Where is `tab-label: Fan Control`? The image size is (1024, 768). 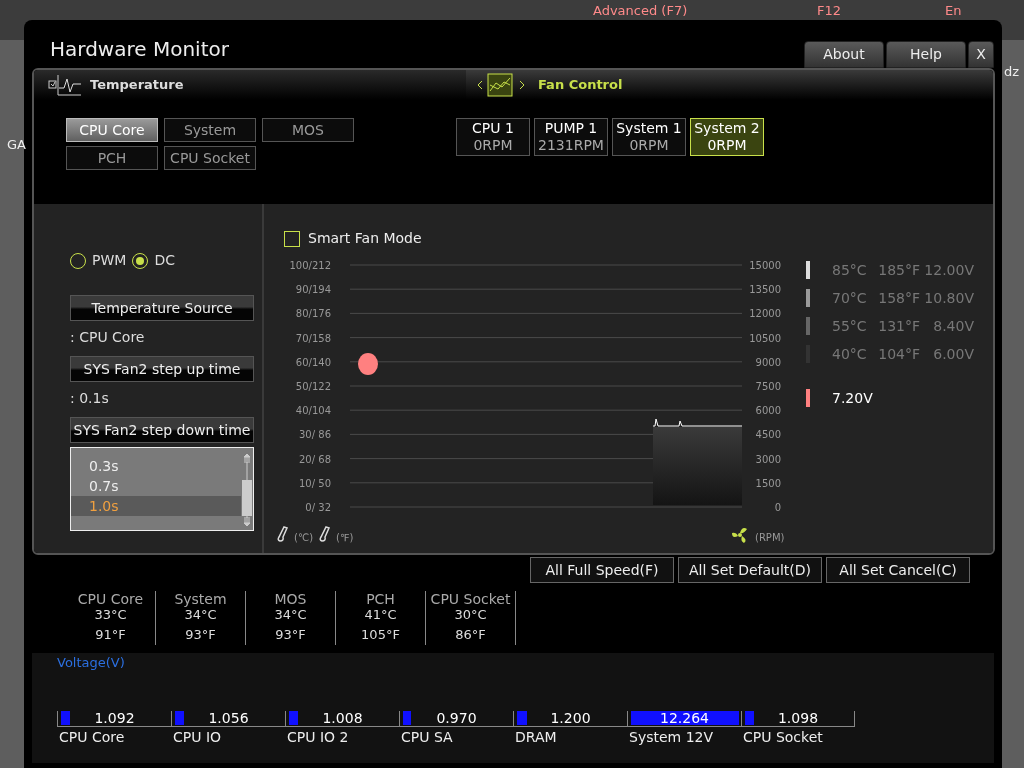 tab-label: Fan Control is located at coordinates (580, 85).